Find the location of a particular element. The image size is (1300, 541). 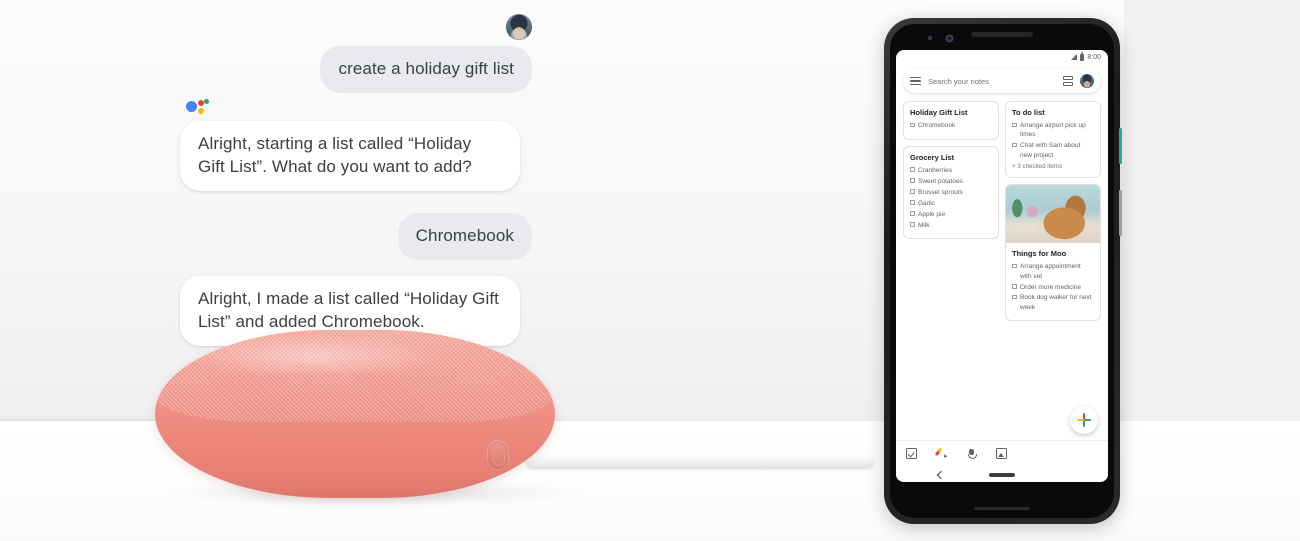

note-item-label: Milk is located at coordinates (924, 225).